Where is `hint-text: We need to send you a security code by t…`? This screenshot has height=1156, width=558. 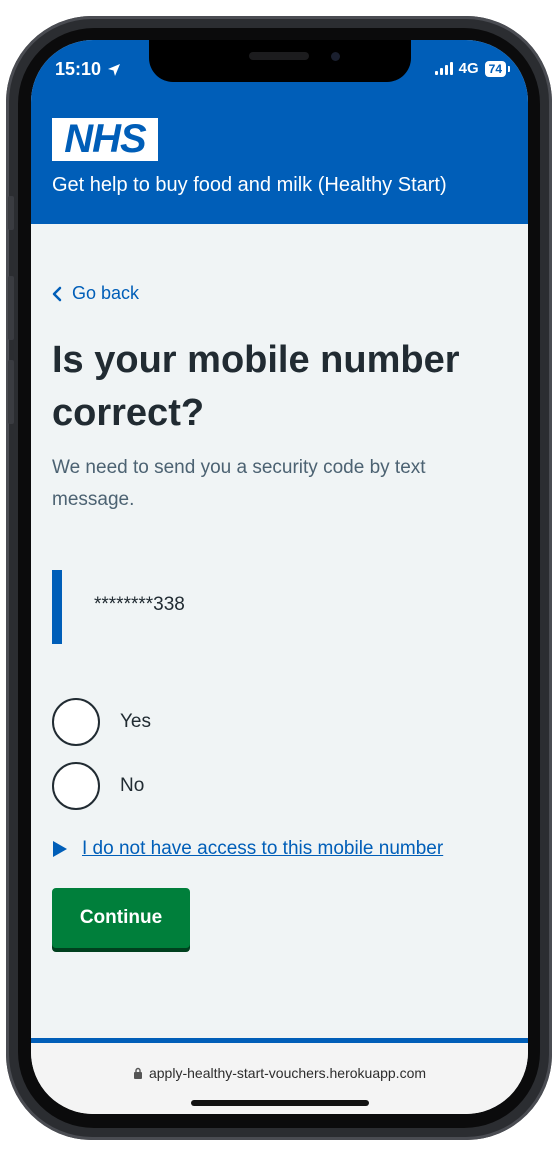 hint-text: We need to send you a security code by t… is located at coordinates (239, 483).